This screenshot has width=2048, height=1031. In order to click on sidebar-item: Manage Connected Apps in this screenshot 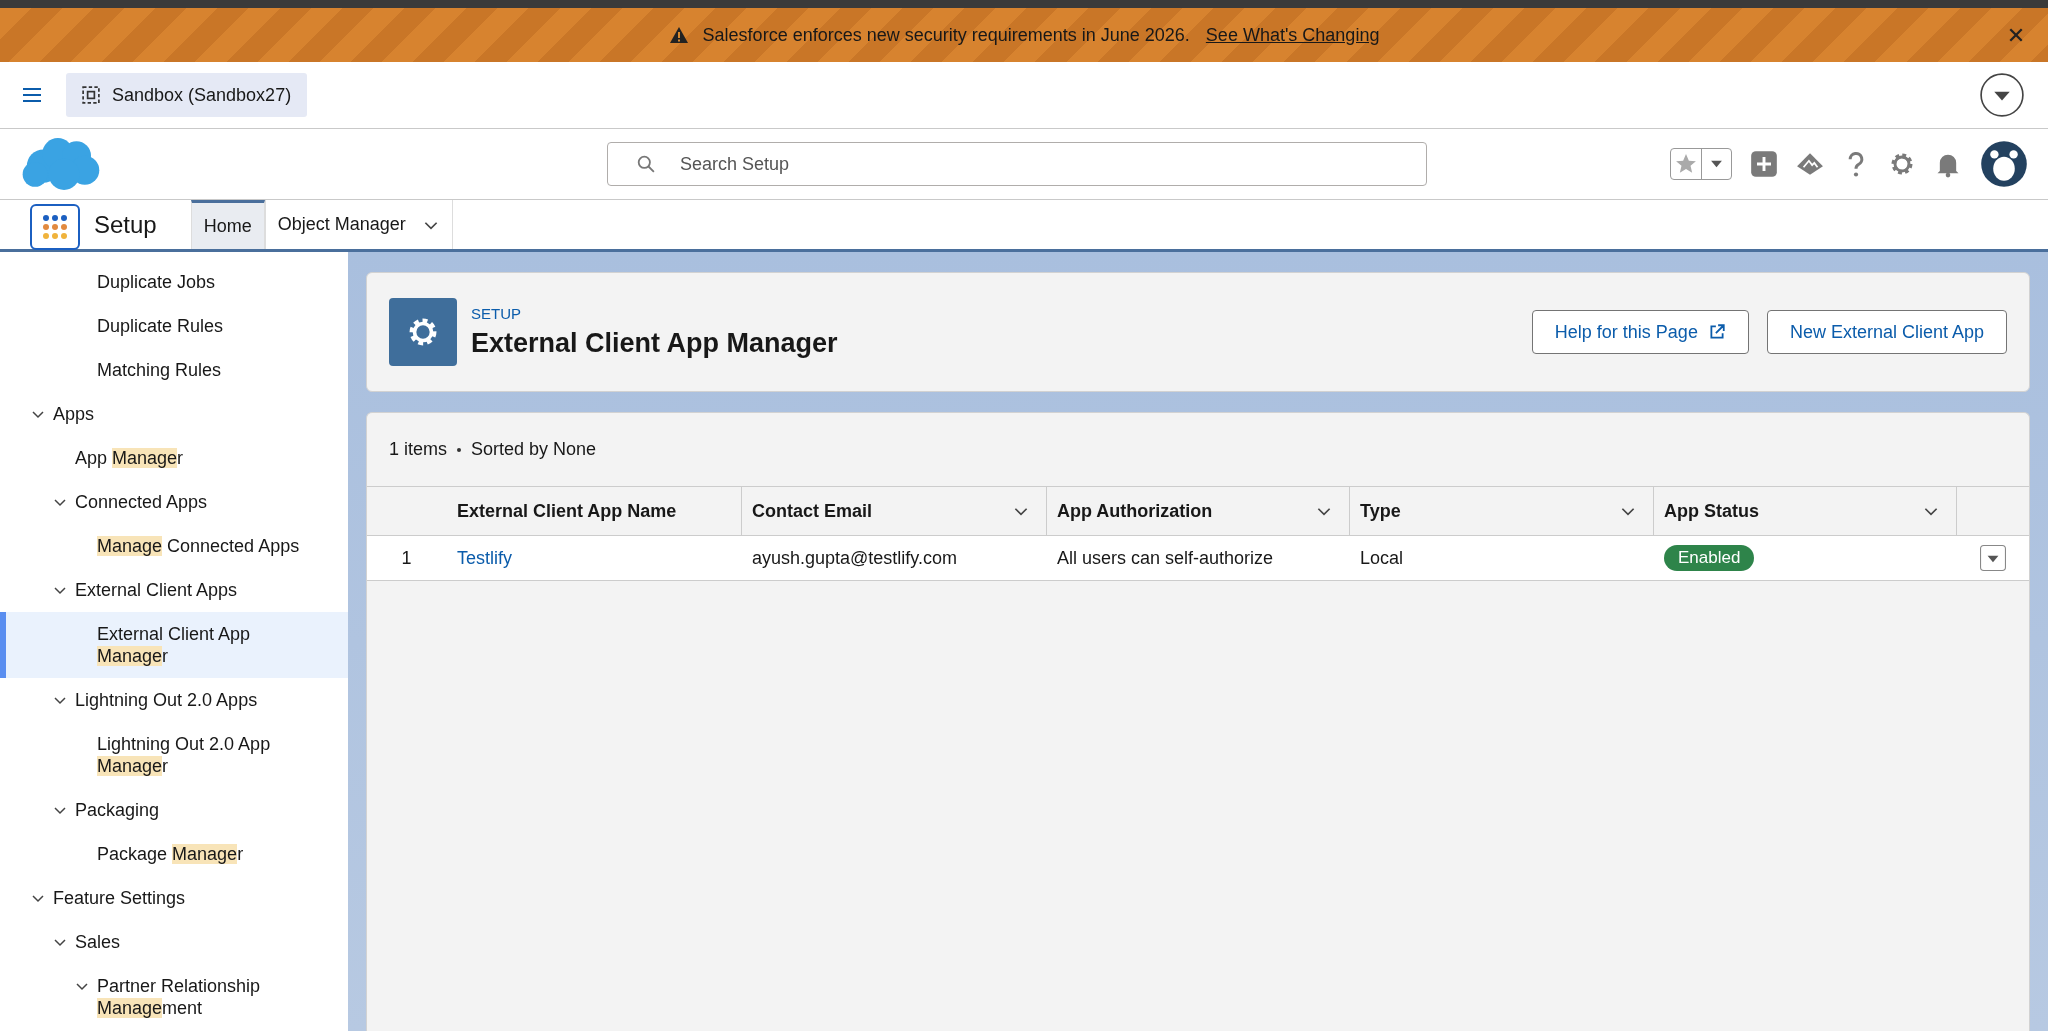, I will do `click(174, 546)`.